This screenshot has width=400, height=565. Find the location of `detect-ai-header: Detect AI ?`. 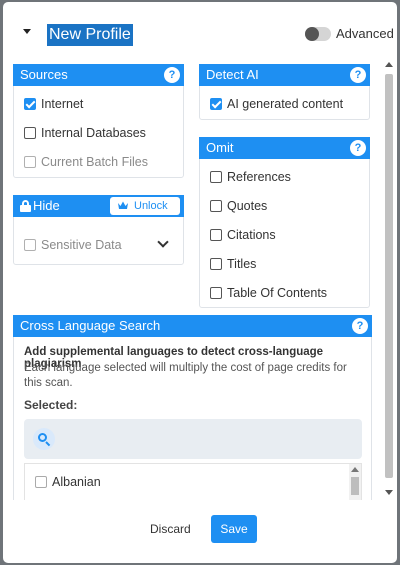

detect-ai-header: Detect AI ? is located at coordinates (284, 75).